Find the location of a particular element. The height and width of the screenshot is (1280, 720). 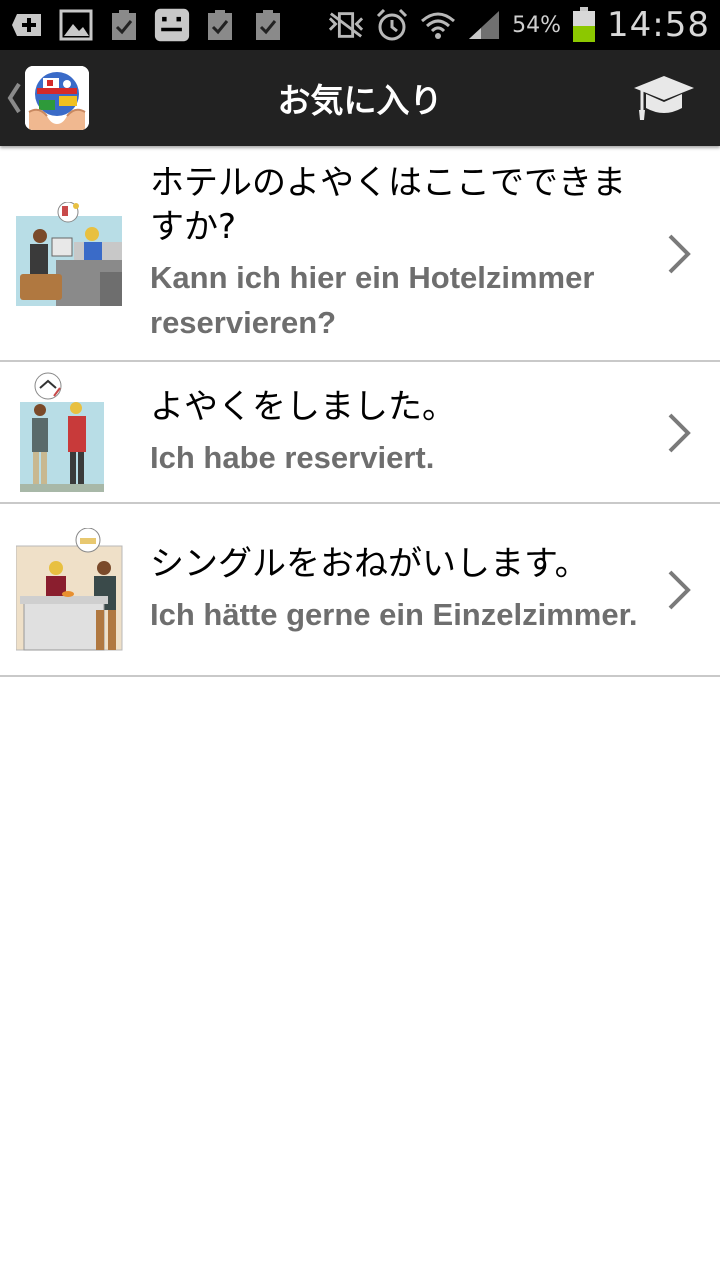

vibrate-icon is located at coordinates (346, 25).